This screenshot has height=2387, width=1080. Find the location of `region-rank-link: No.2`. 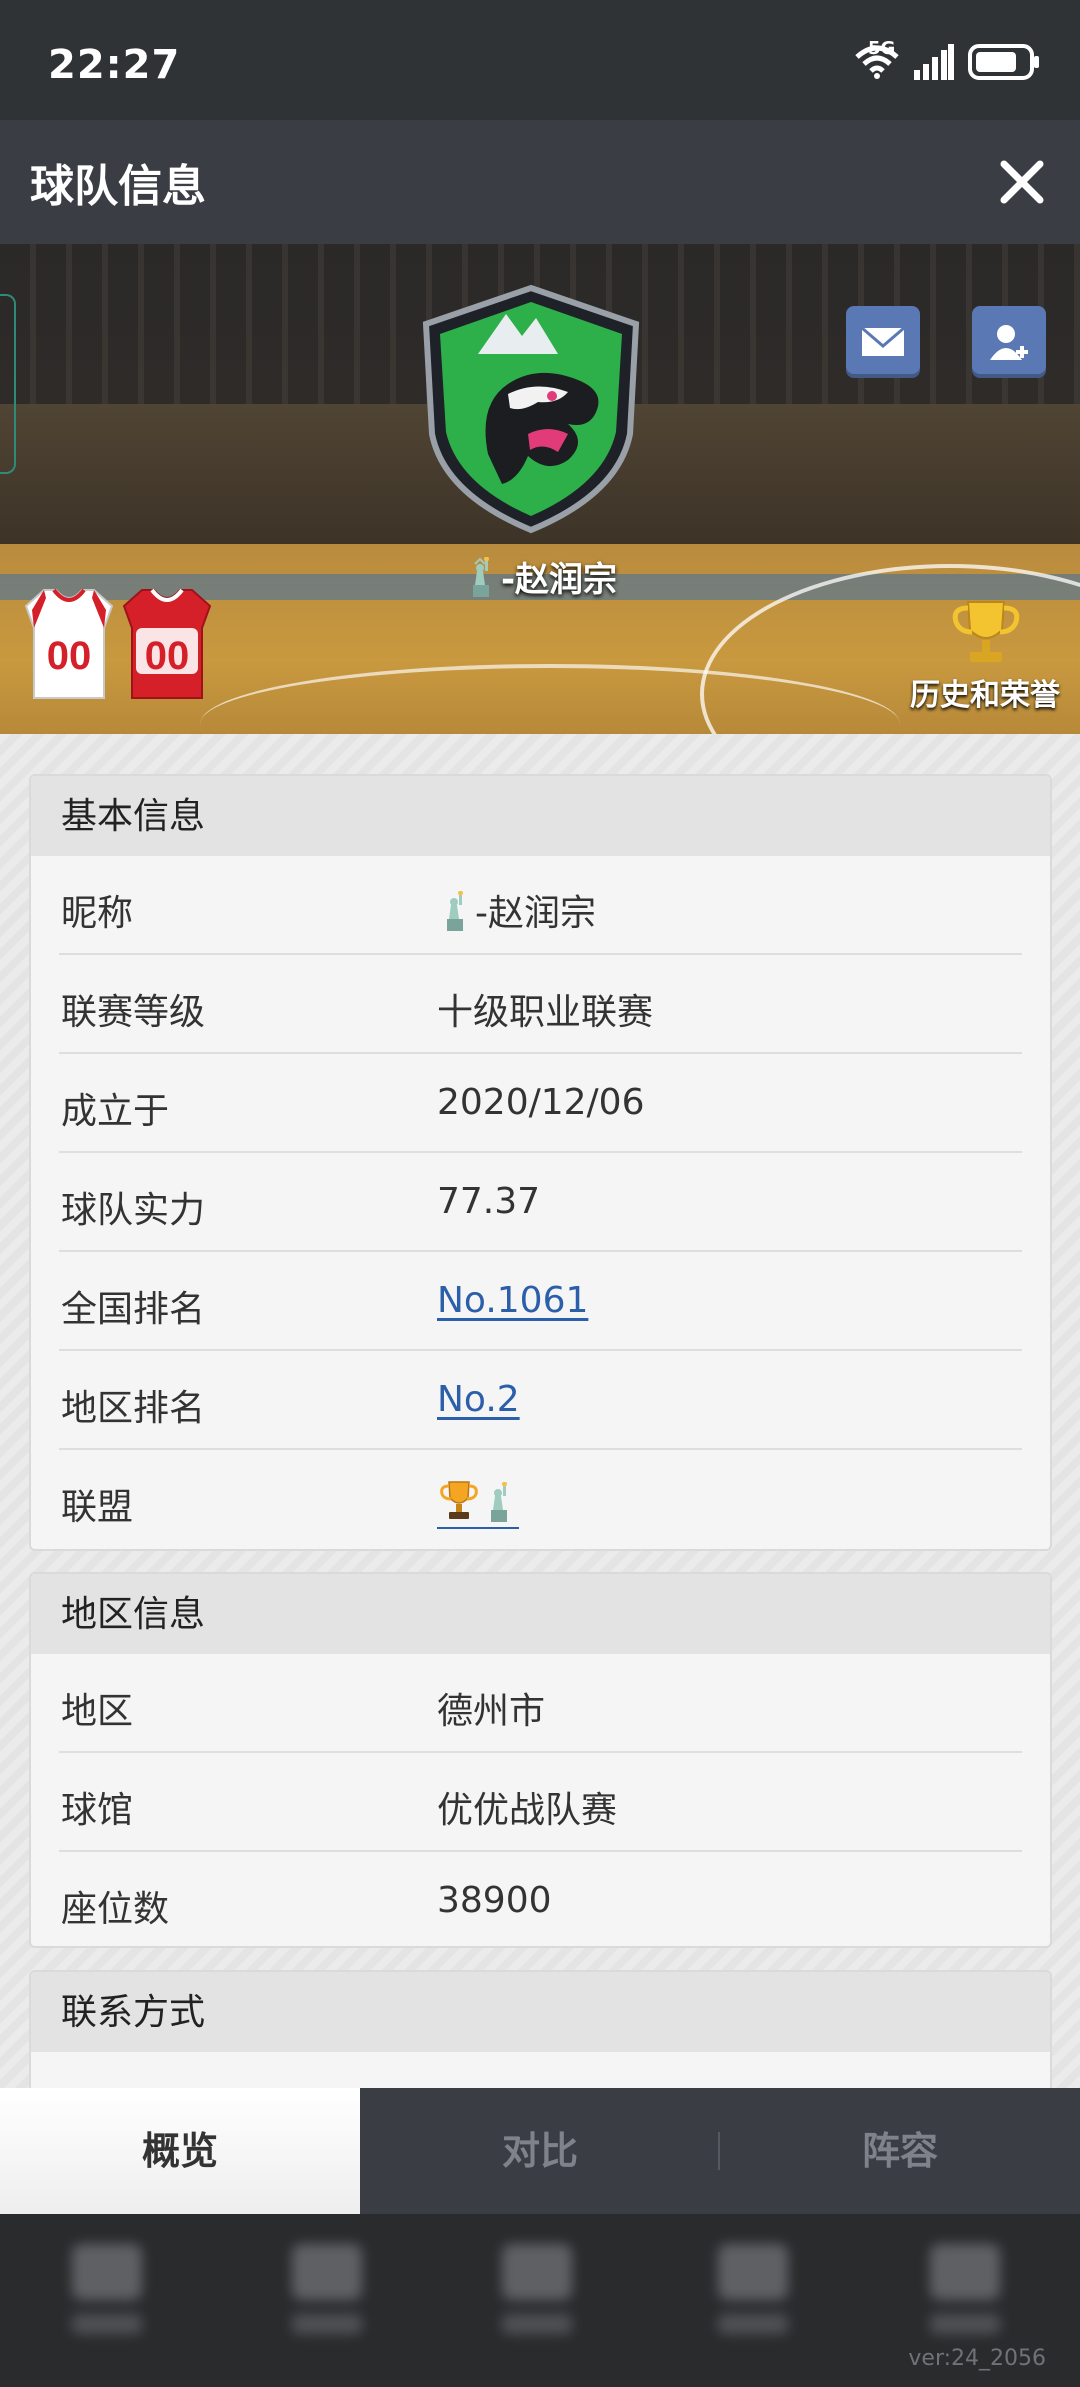

region-rank-link: No.2 is located at coordinates (478, 1399).